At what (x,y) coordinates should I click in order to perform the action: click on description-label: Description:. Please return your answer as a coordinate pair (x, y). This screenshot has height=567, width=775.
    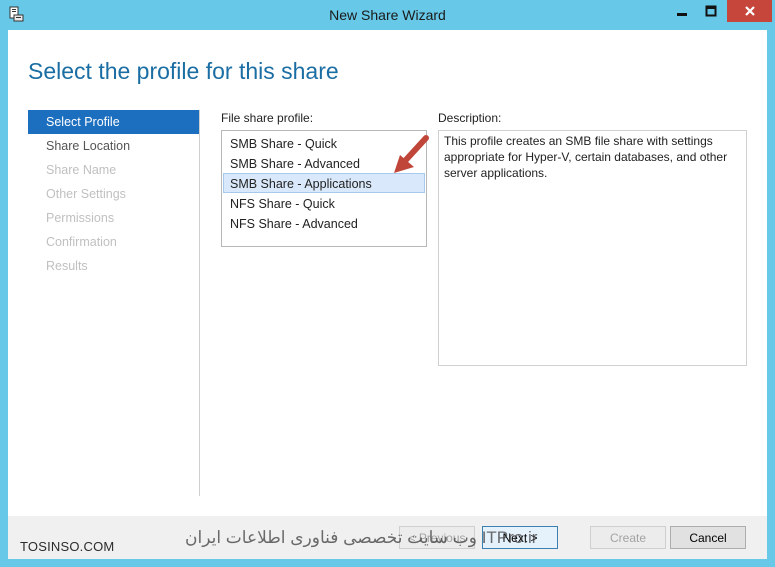
    Looking at the image, I should click on (470, 118).